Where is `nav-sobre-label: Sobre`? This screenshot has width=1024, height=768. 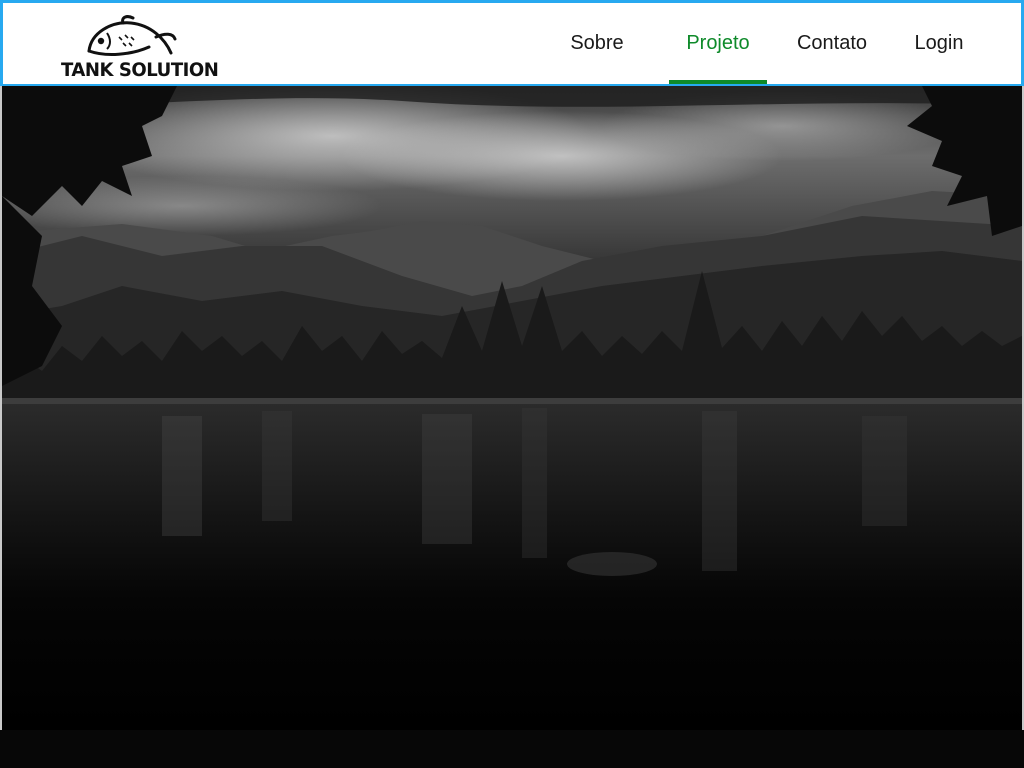
nav-sobre-label: Sobre is located at coordinates (597, 43).